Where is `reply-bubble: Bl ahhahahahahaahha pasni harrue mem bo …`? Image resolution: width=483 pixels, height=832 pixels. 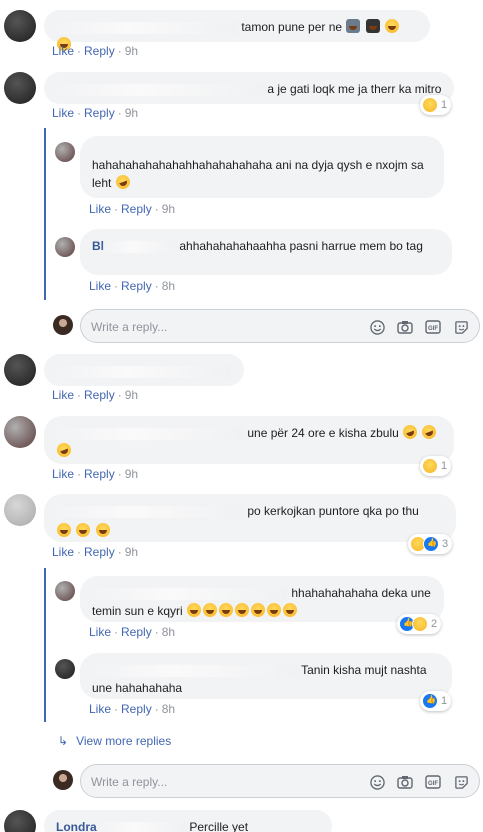
reply-bubble: Bl ahhahahahahaahha pasni harrue mem bo … is located at coordinates (266, 252).